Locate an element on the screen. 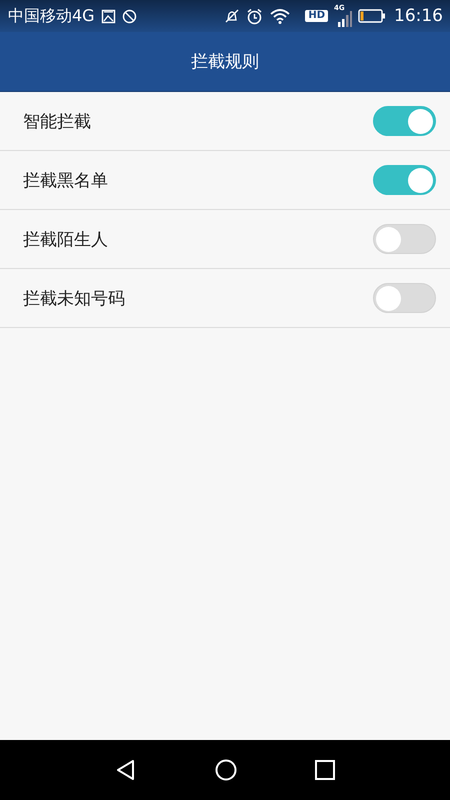 The width and height of the screenshot is (450, 800). carrier-name: 中国移动4G is located at coordinates (51, 16).